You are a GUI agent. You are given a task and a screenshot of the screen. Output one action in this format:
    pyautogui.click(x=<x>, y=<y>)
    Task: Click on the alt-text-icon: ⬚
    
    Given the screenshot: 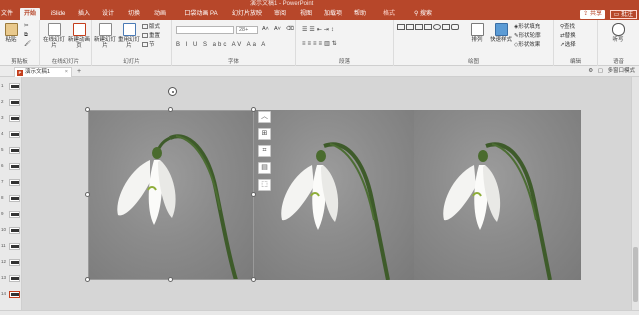 What is the action you would take?
    pyautogui.click(x=264, y=185)
    